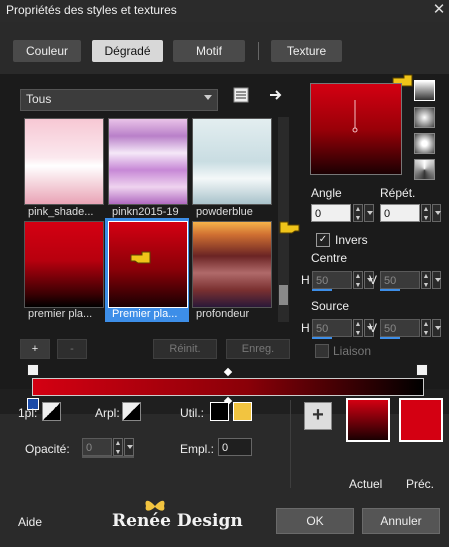  I want to click on opacity-spinner: ▲ ▼, so click(118, 447).